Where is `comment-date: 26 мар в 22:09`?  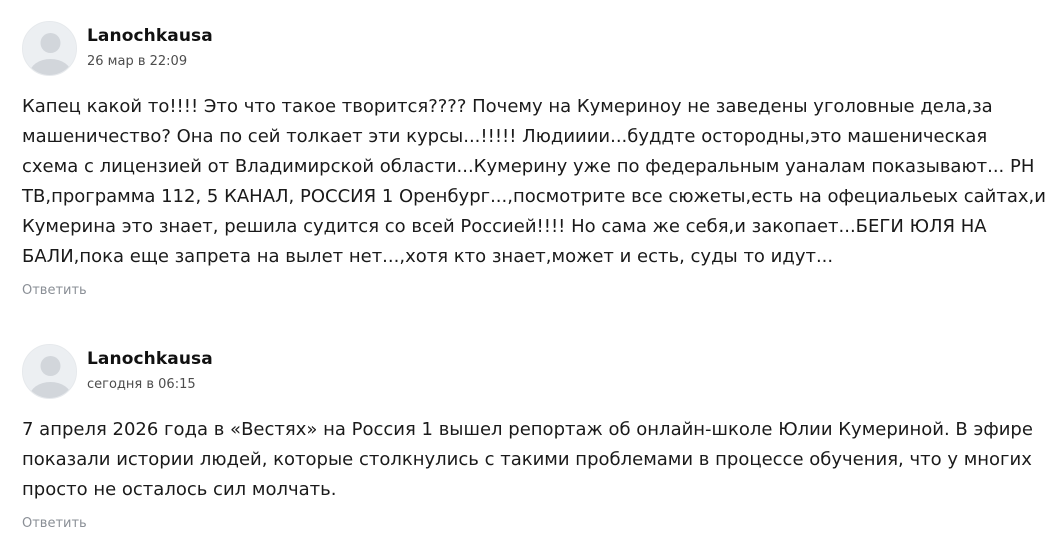 comment-date: 26 мар в 22:09 is located at coordinates (137, 61).